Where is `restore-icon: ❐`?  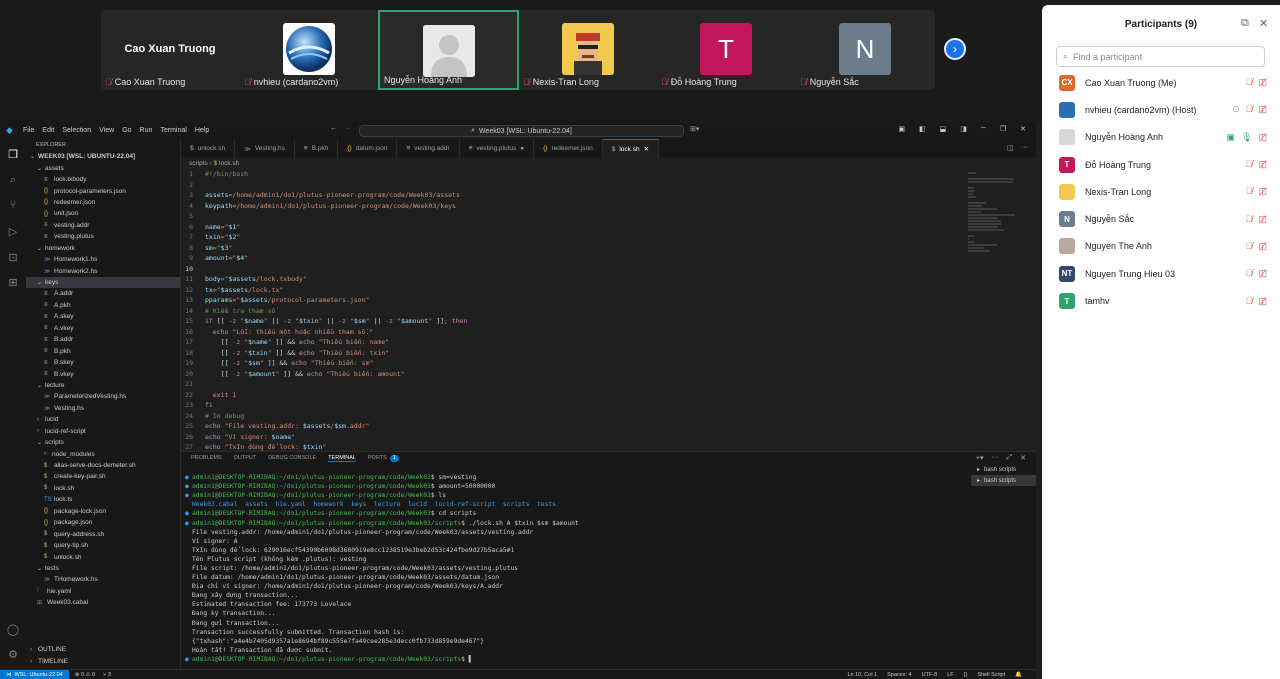 restore-icon: ❐ is located at coordinates (1003, 129).